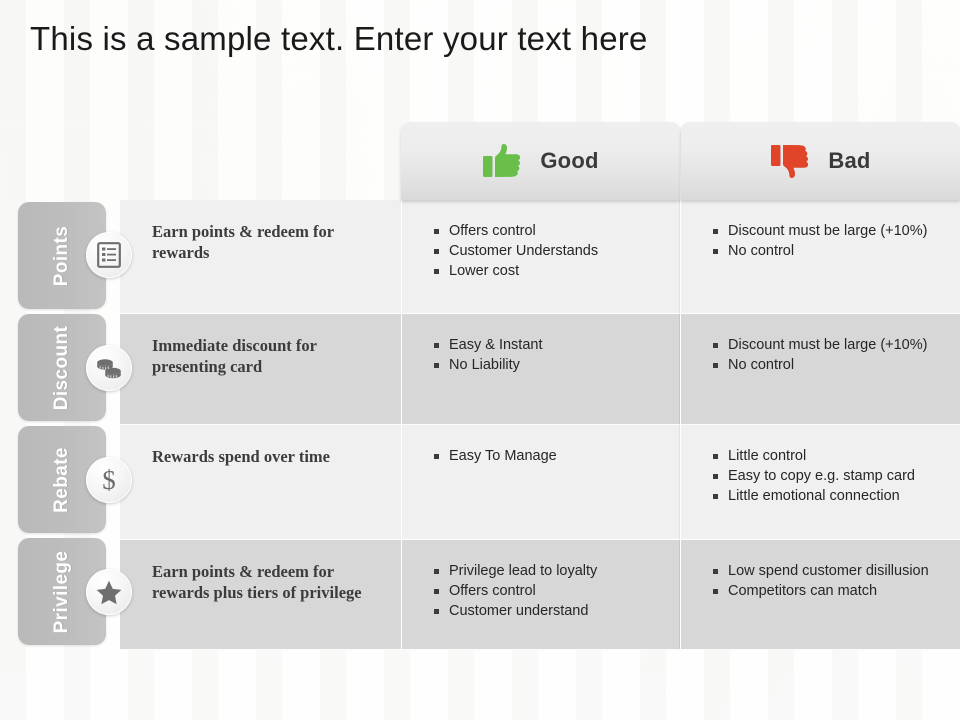  Describe the element at coordinates (829, 456) in the screenshot. I see `list-item: Little control` at that location.